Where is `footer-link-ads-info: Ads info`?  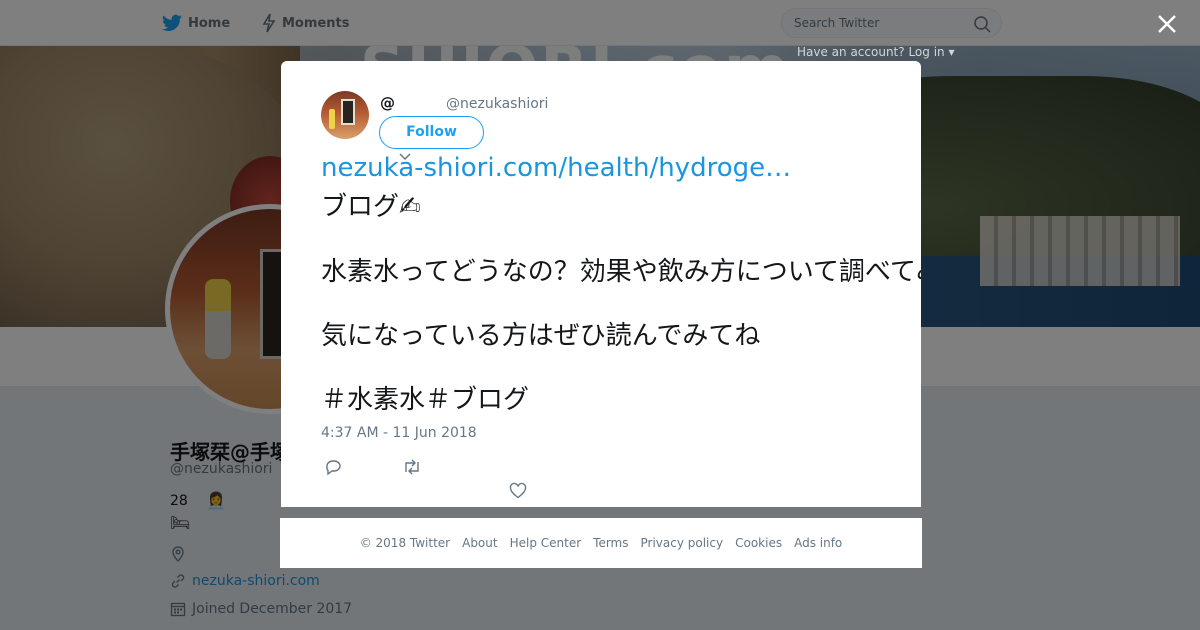 footer-link-ads-info: Ads info is located at coordinates (818, 543).